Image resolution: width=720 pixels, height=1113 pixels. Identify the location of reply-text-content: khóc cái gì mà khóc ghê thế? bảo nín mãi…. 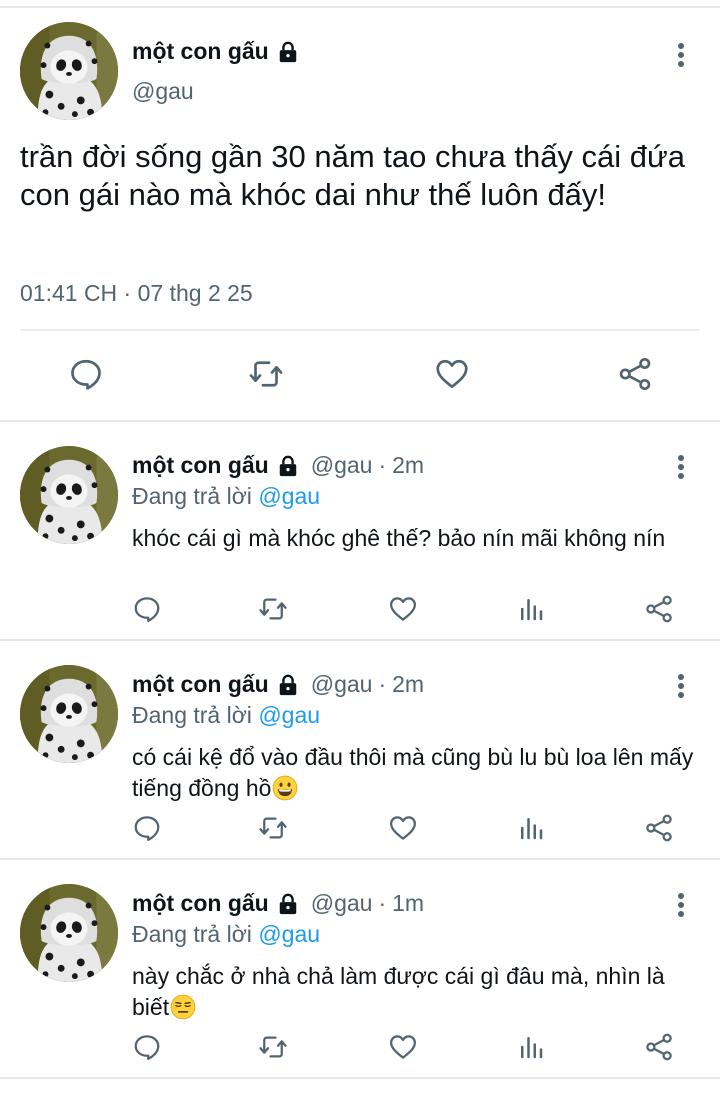
(399, 538).